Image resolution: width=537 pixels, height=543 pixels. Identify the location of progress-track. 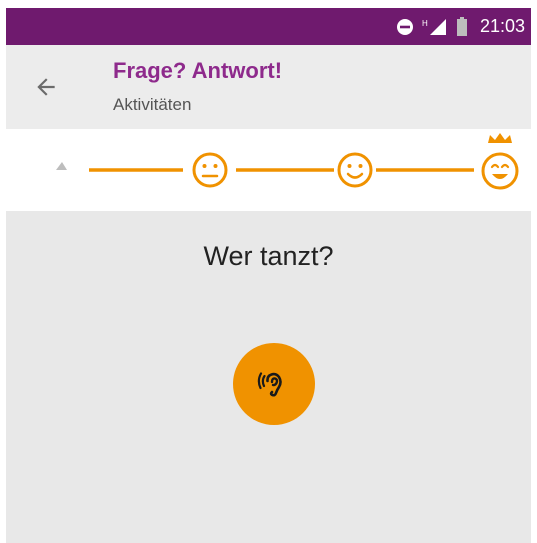
(268, 170).